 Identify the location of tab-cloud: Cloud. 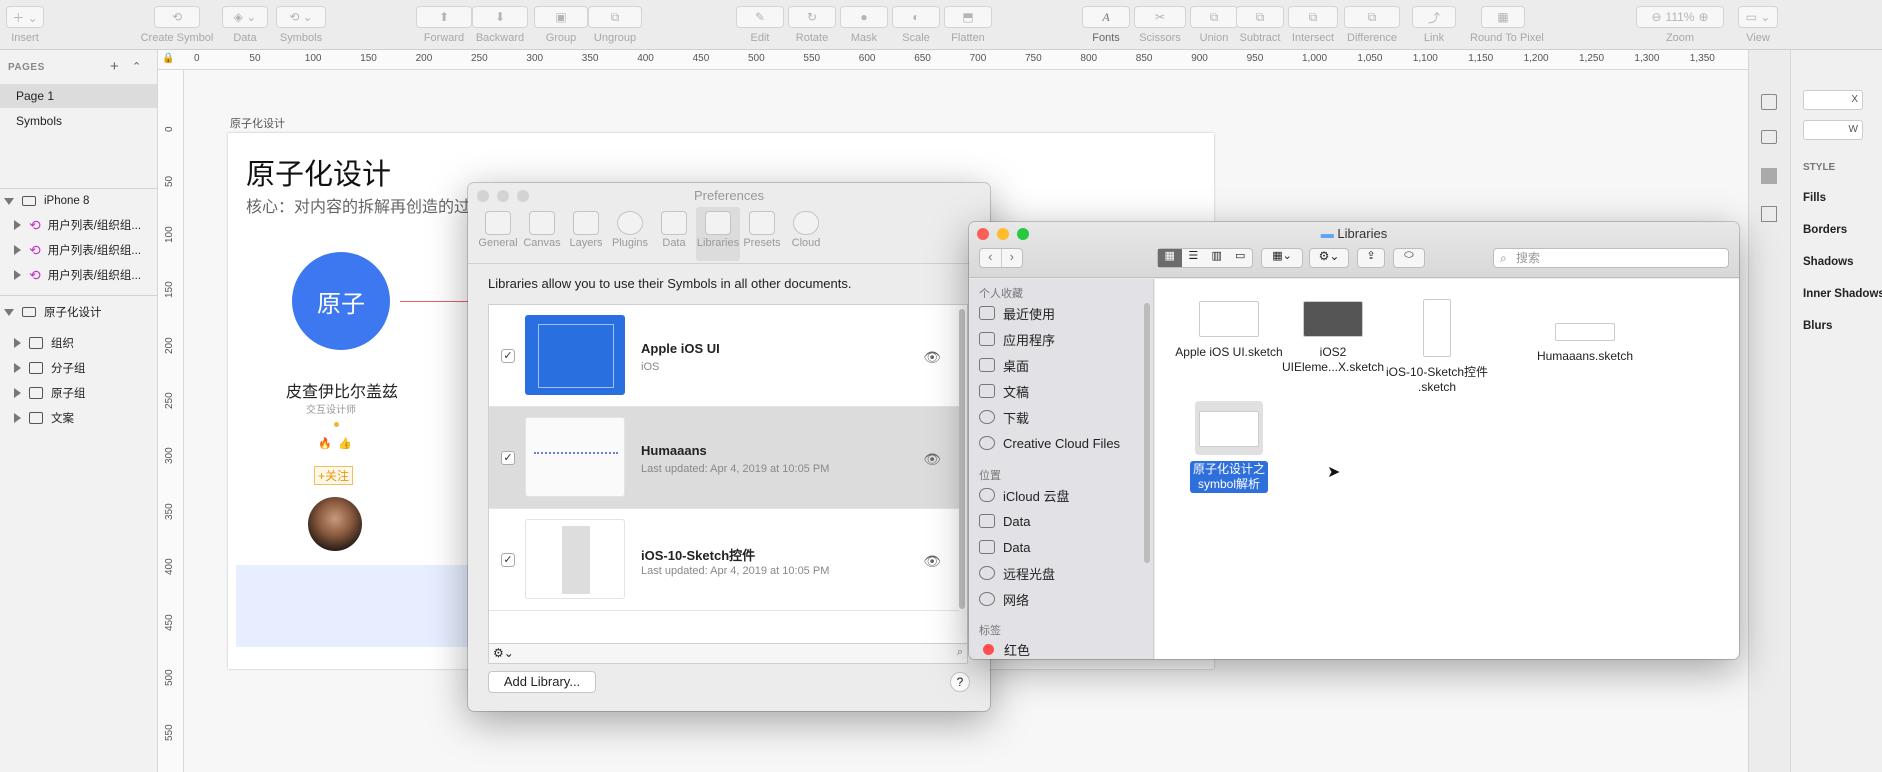
(806, 230).